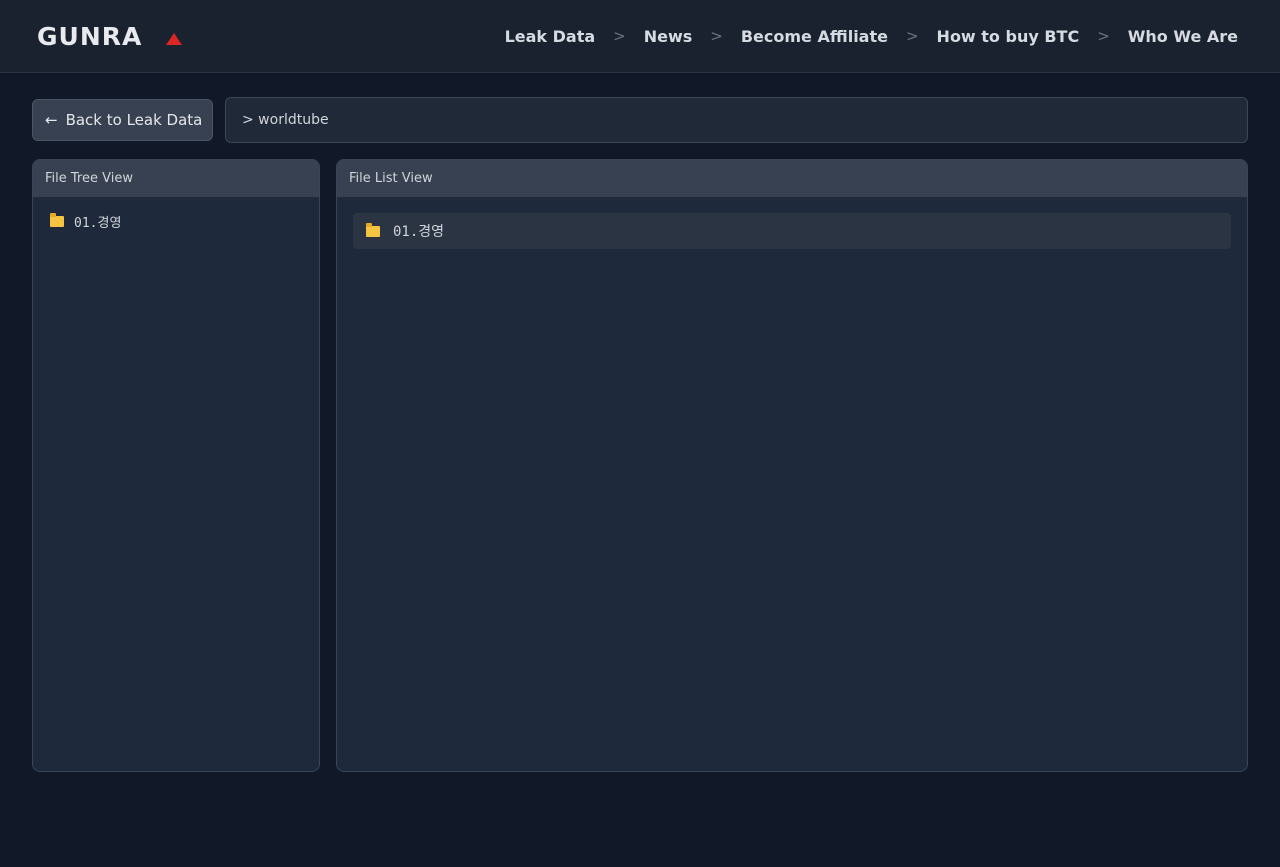  I want to click on back-button-label: Back to Leak Data, so click(134, 120).